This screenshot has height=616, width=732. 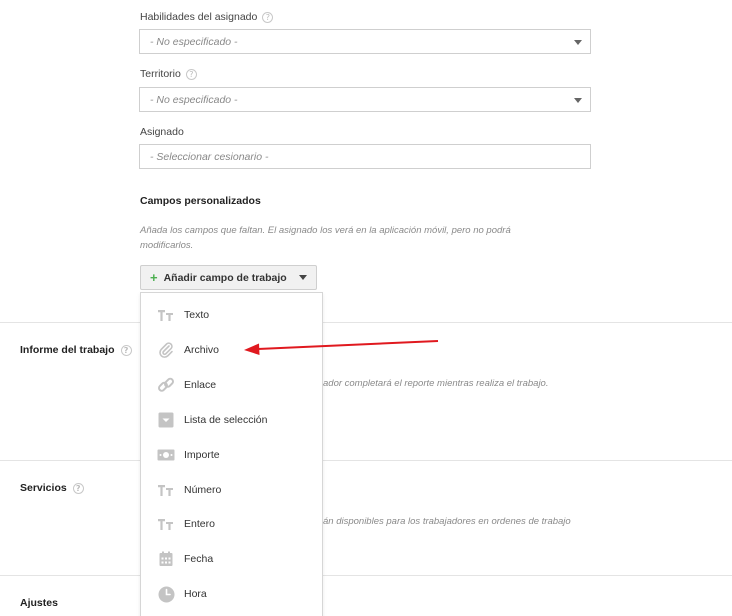 I want to click on skills-label: Habilidades del asignado ?, so click(x=207, y=17).